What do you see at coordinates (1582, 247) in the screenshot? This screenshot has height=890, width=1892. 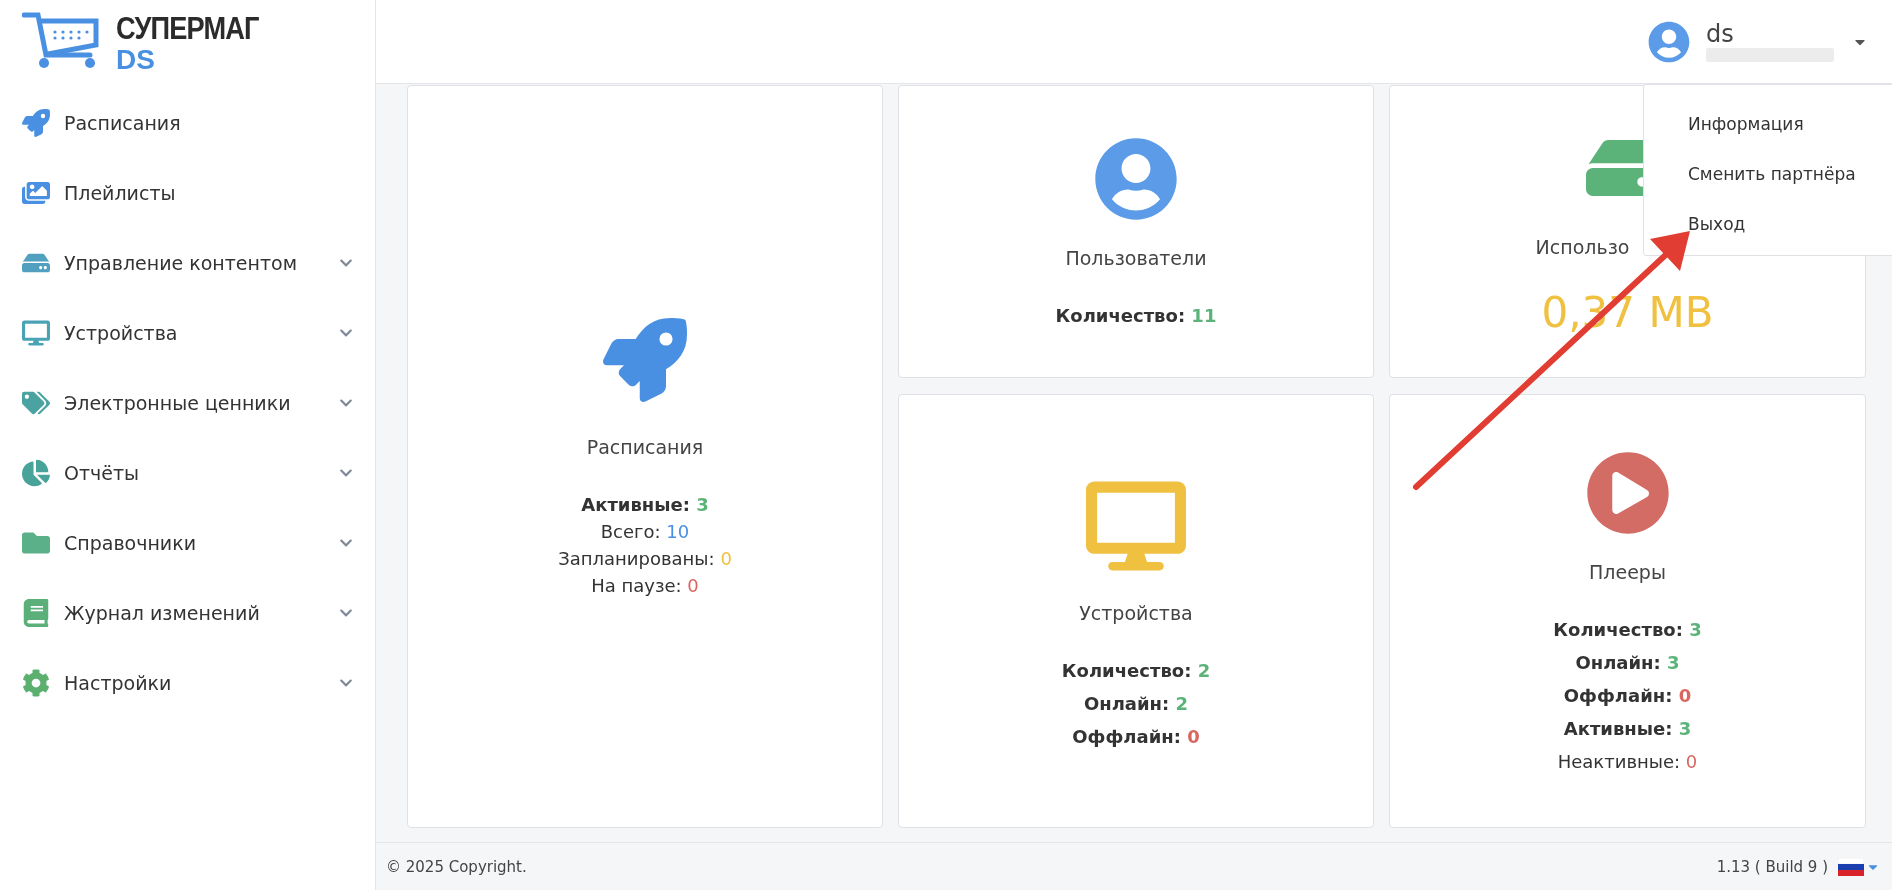 I see `card-title: Использо` at bounding box center [1582, 247].